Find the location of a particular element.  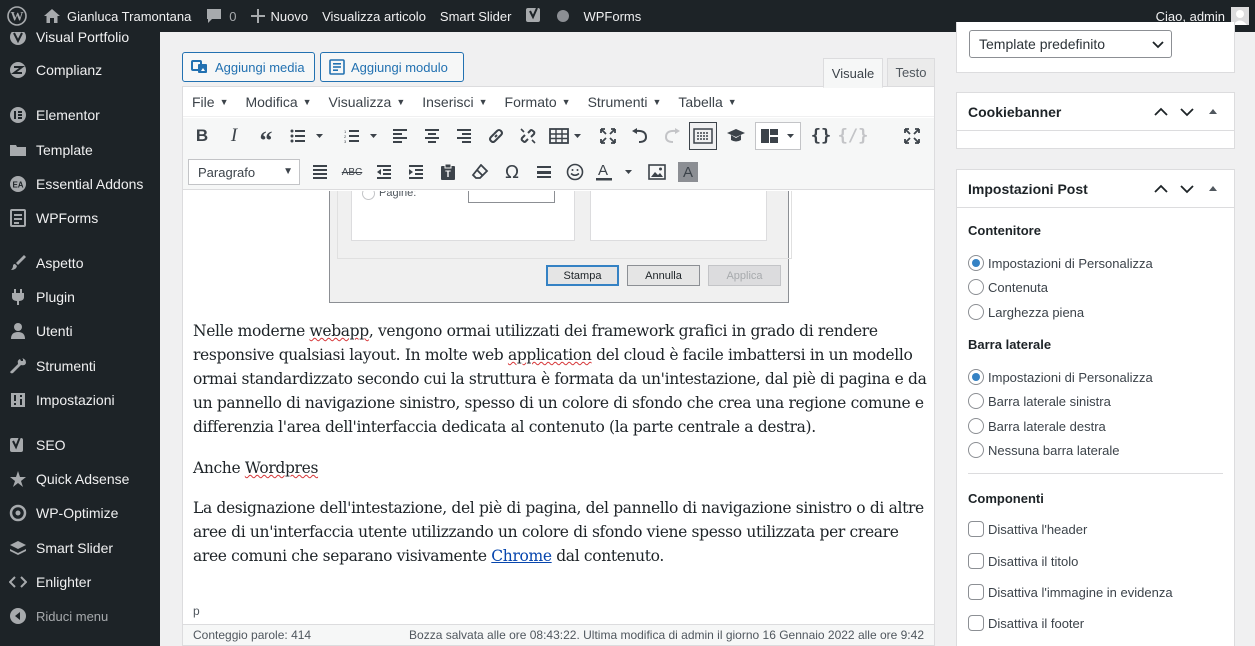

menu-inserisci: Inserisci ▼ is located at coordinates (454, 102).